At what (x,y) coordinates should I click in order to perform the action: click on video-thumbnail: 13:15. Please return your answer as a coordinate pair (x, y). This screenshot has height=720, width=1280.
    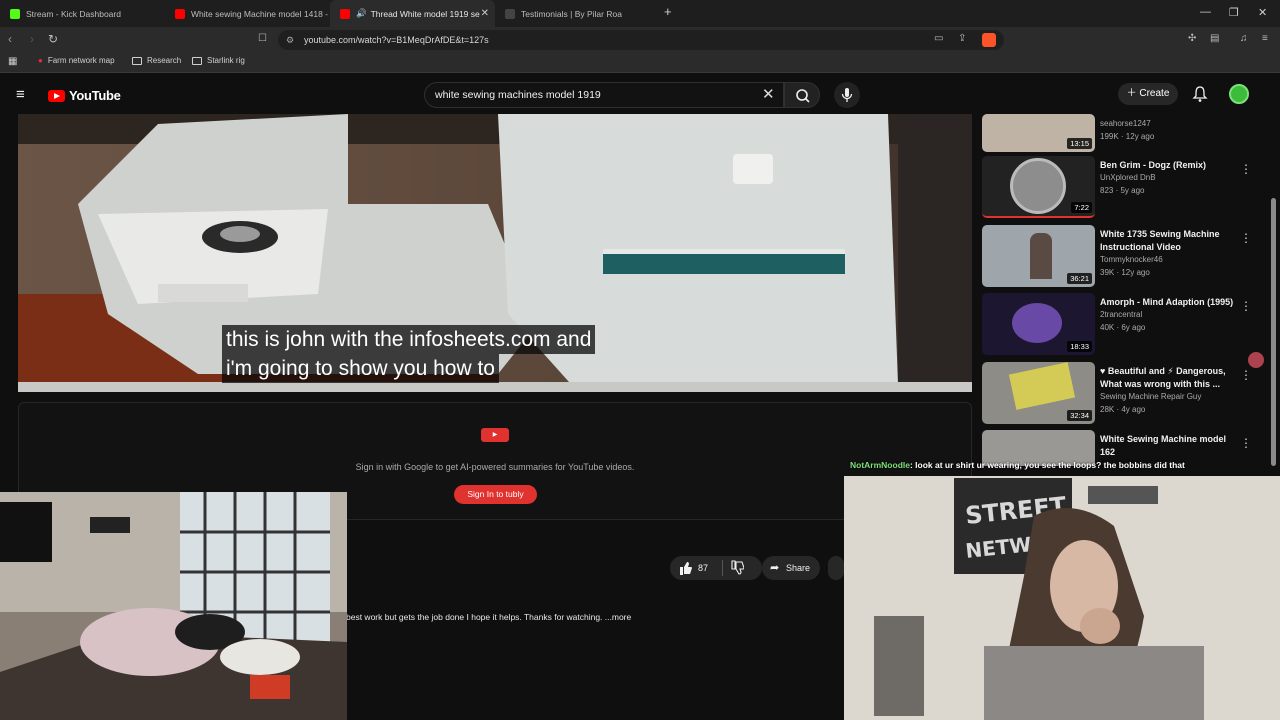
    Looking at the image, I should click on (1038, 133).